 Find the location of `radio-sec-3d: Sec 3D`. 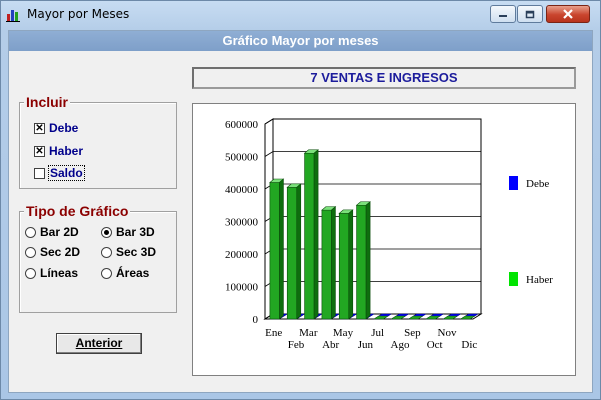

radio-sec-3d: Sec 3D is located at coordinates (128, 252).